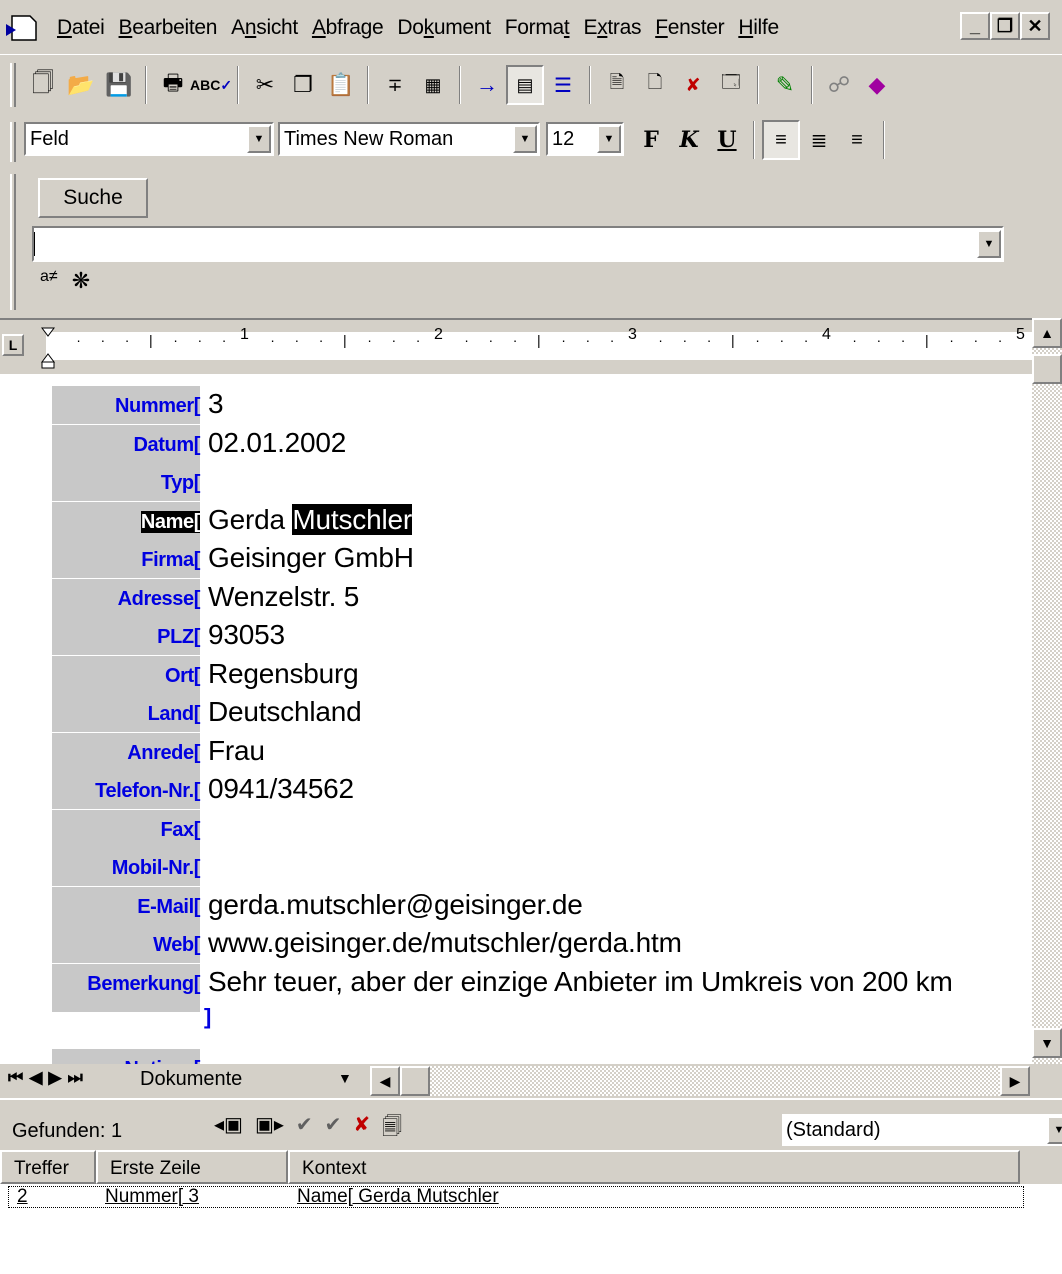 This screenshot has height=1274, width=1062. I want to click on save-icon: 💾, so click(119, 85).